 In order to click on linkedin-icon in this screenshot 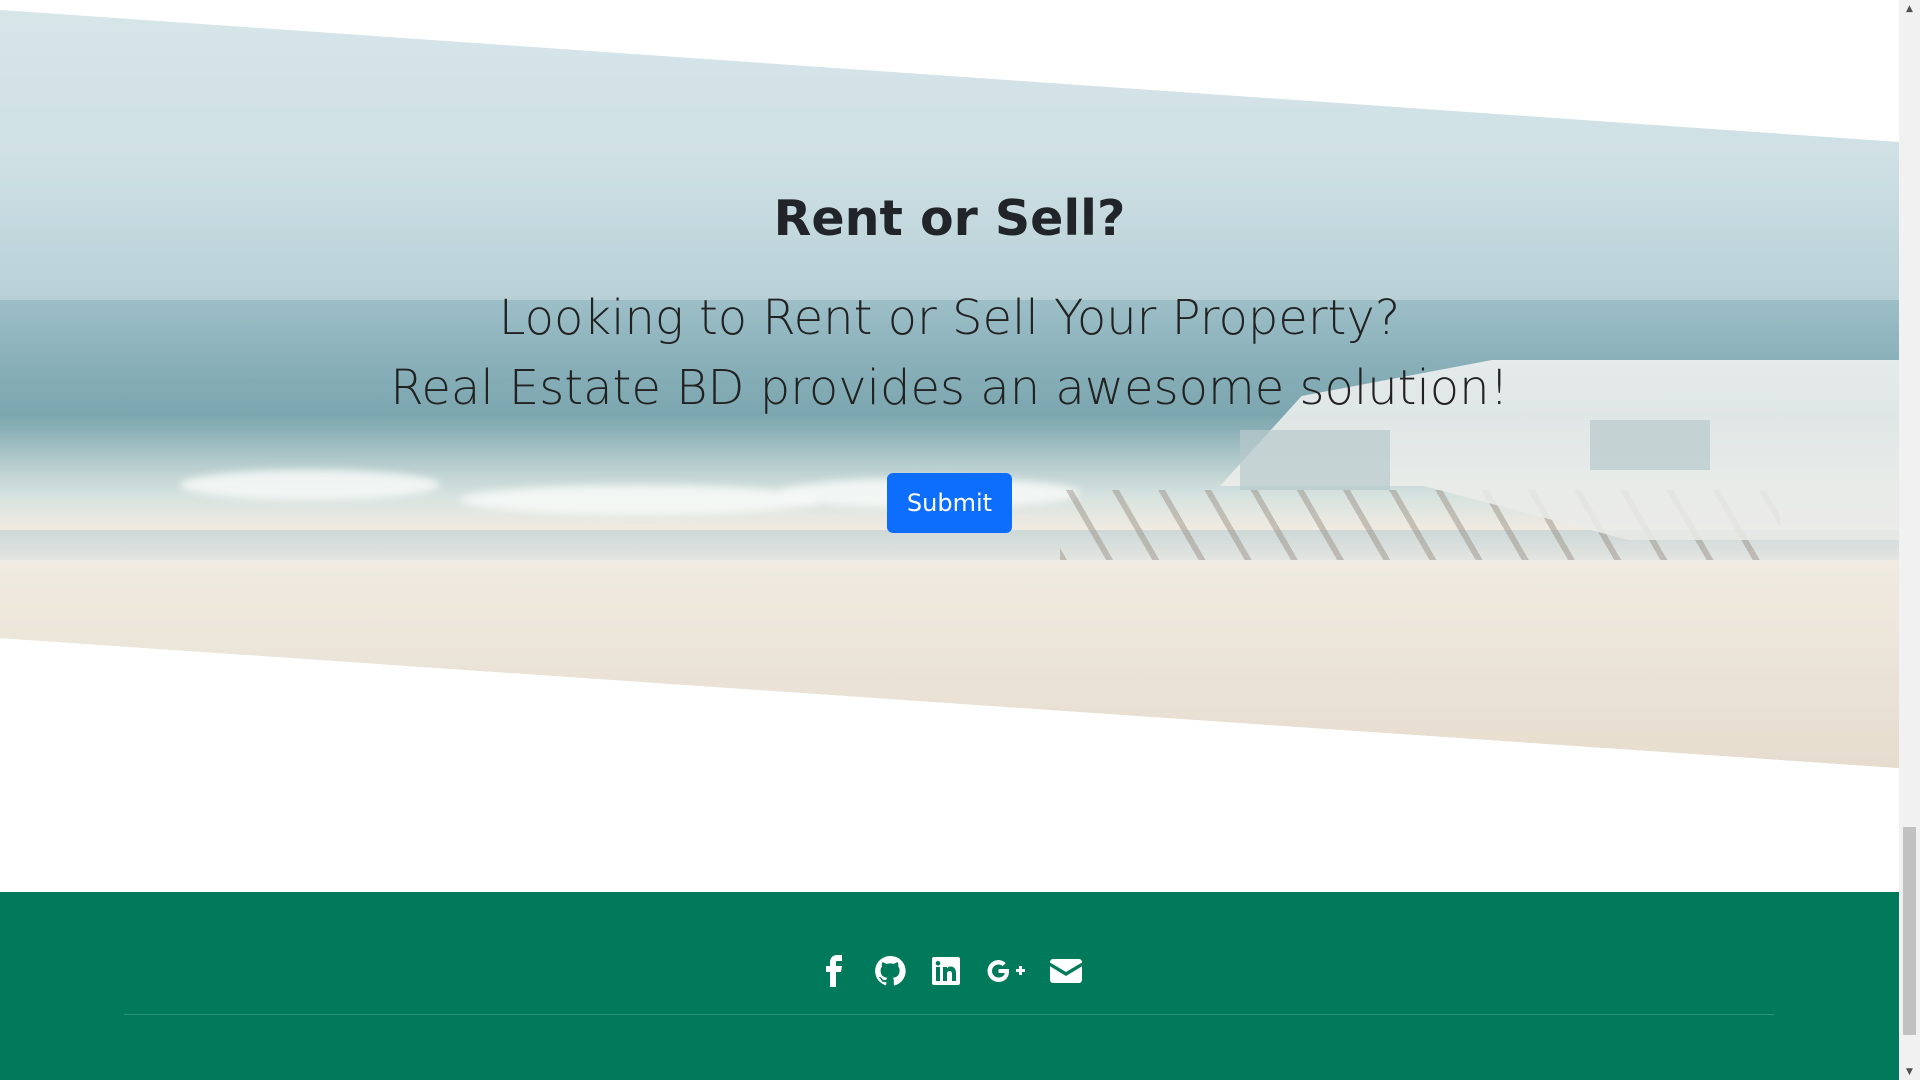, I will do `click(946, 971)`.